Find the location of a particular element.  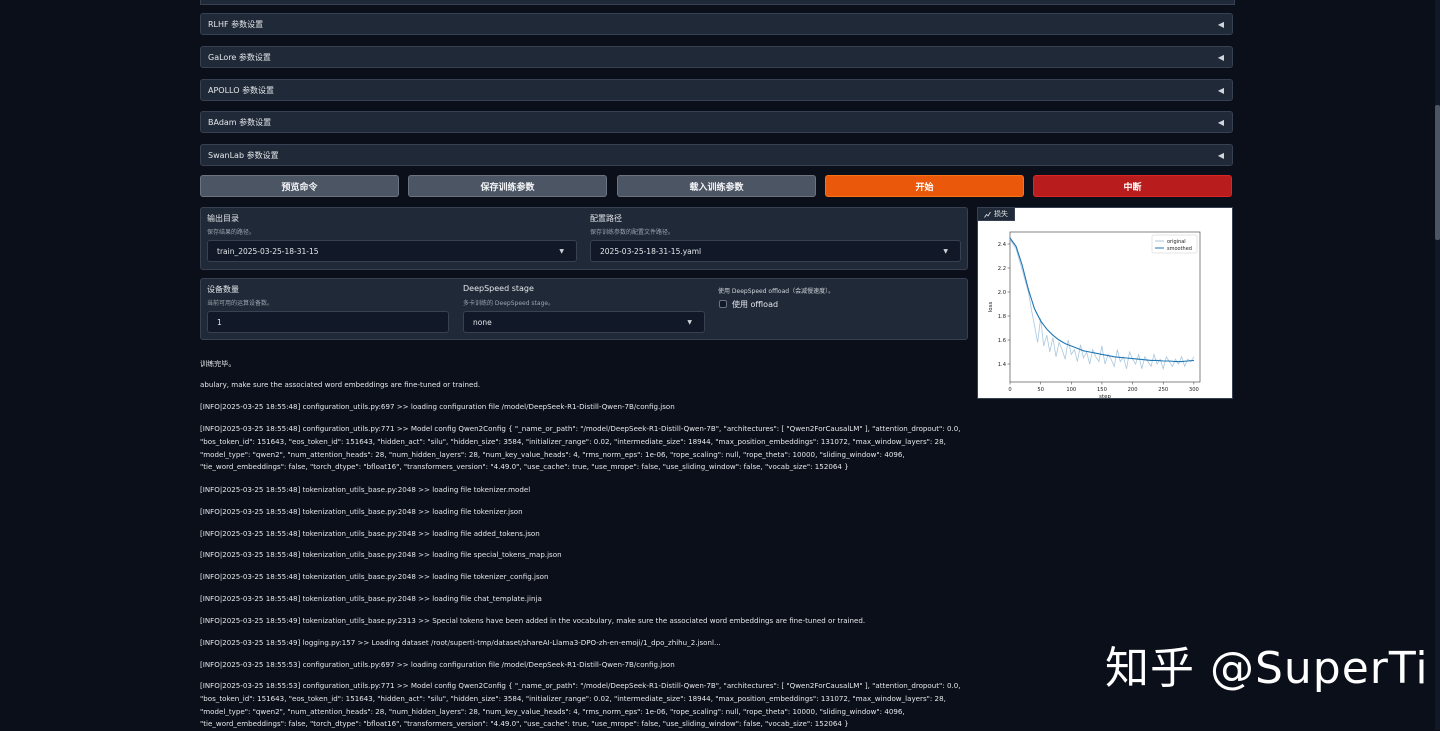

plot-label: 损失 is located at coordinates (996, 214).